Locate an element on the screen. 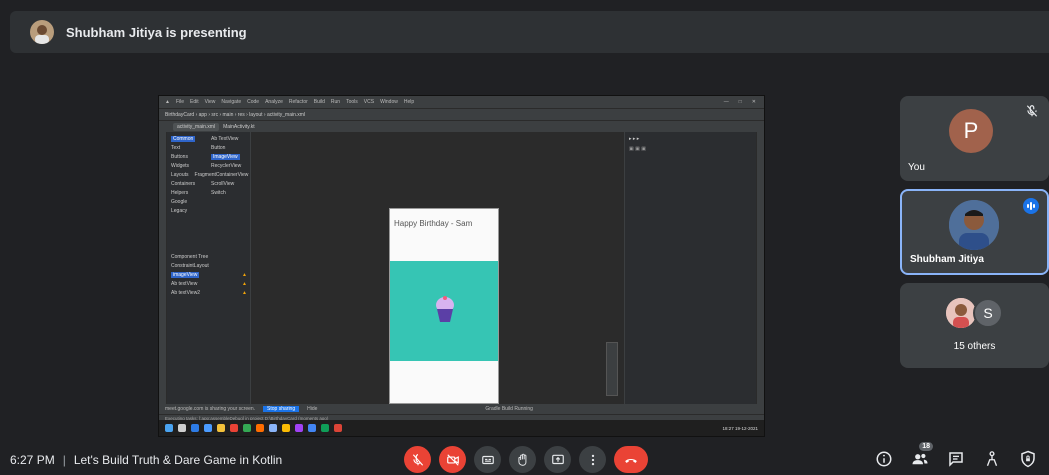 This screenshot has height=475, width=1049. side-panel-controls: 18 is located at coordinates (956, 456).